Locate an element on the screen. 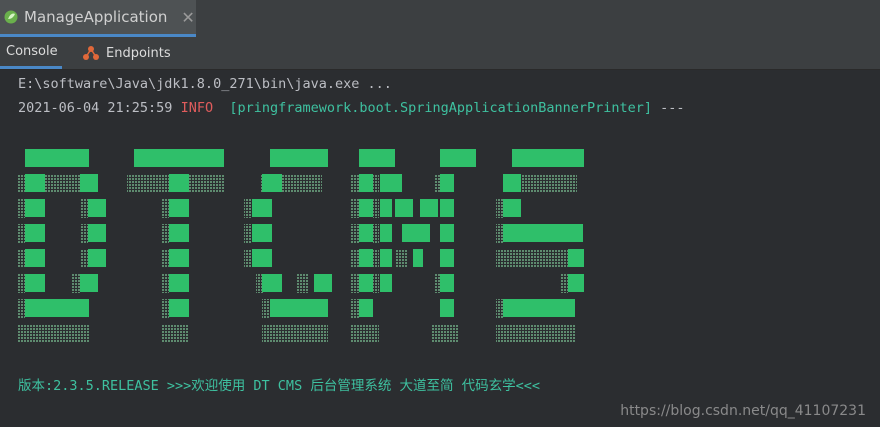 Image resolution: width=880 pixels, height=427 pixels. tab-title: ManageApplication is located at coordinates (96, 17).